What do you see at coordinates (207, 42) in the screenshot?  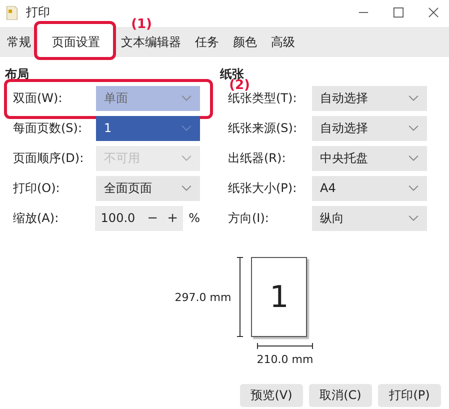 I see `tab: 任务` at bounding box center [207, 42].